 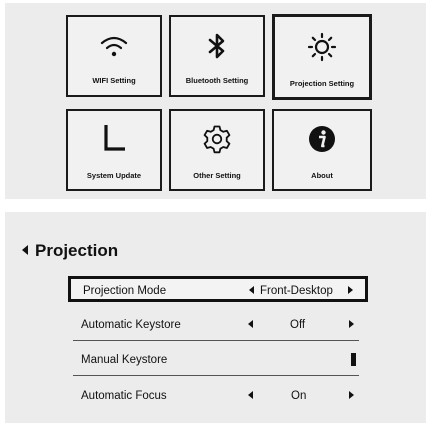 What do you see at coordinates (217, 139) in the screenshot?
I see `gear-icon` at bounding box center [217, 139].